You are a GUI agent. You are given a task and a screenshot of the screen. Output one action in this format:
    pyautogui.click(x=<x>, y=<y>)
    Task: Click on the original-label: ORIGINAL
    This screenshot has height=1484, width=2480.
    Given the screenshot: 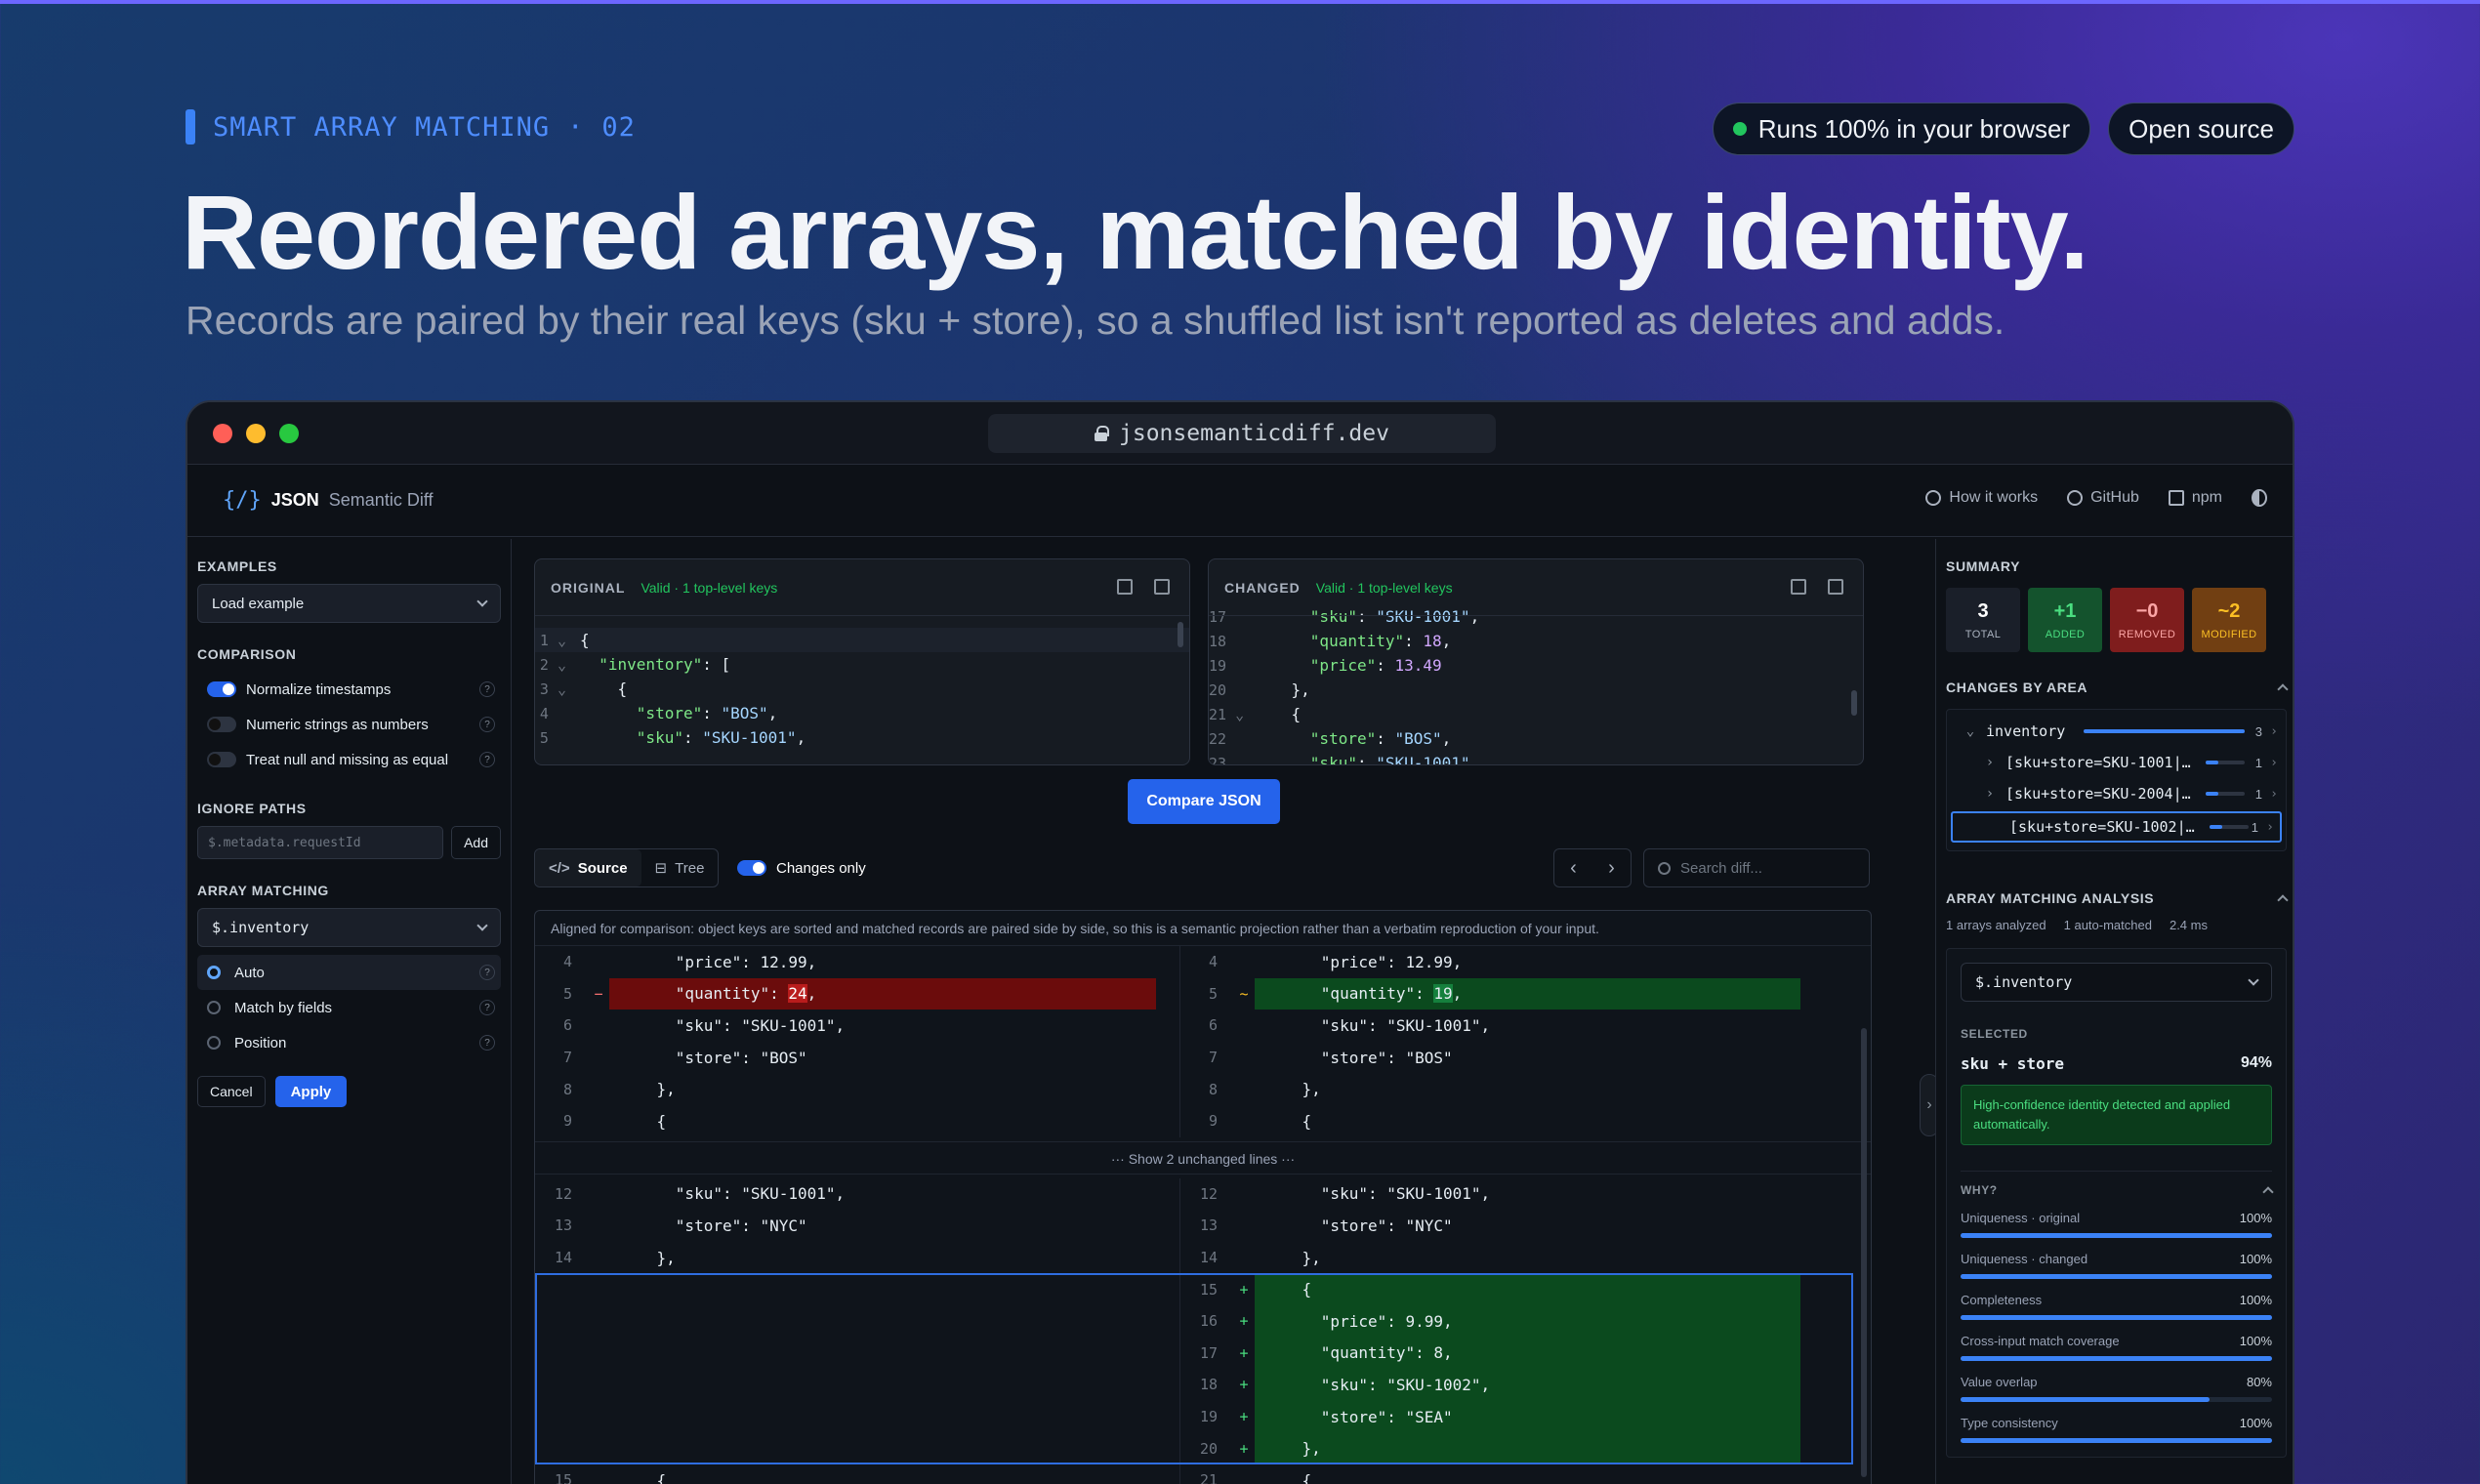 What is the action you would take?
    pyautogui.click(x=588, y=588)
    